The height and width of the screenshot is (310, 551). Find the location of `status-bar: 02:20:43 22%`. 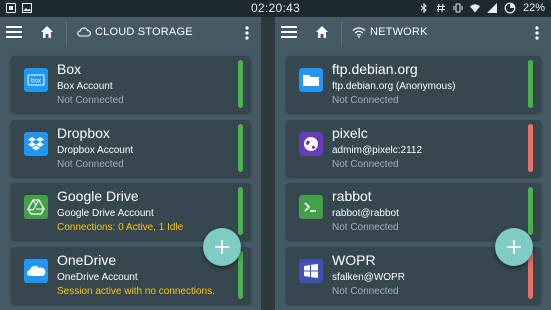

status-bar: 02:20:43 22% is located at coordinates (275, 8).